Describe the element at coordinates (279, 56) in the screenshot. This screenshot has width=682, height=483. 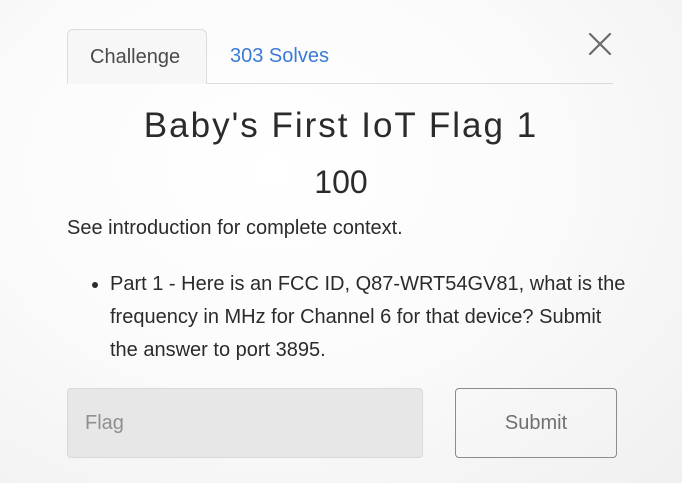
I see `tab-solves: 303 Solves` at that location.